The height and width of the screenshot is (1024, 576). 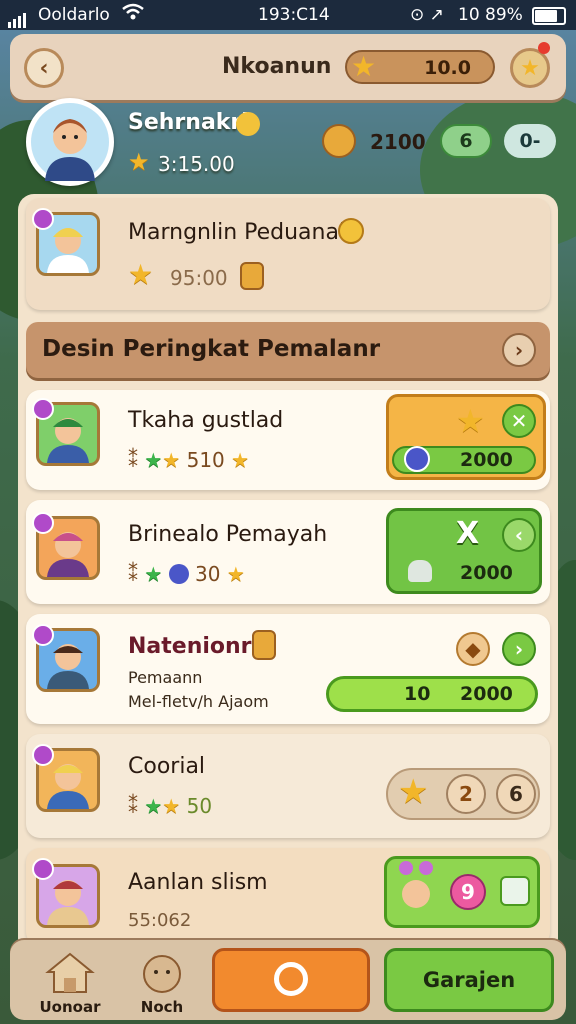 I want to click on character-icon, so click(x=416, y=889).